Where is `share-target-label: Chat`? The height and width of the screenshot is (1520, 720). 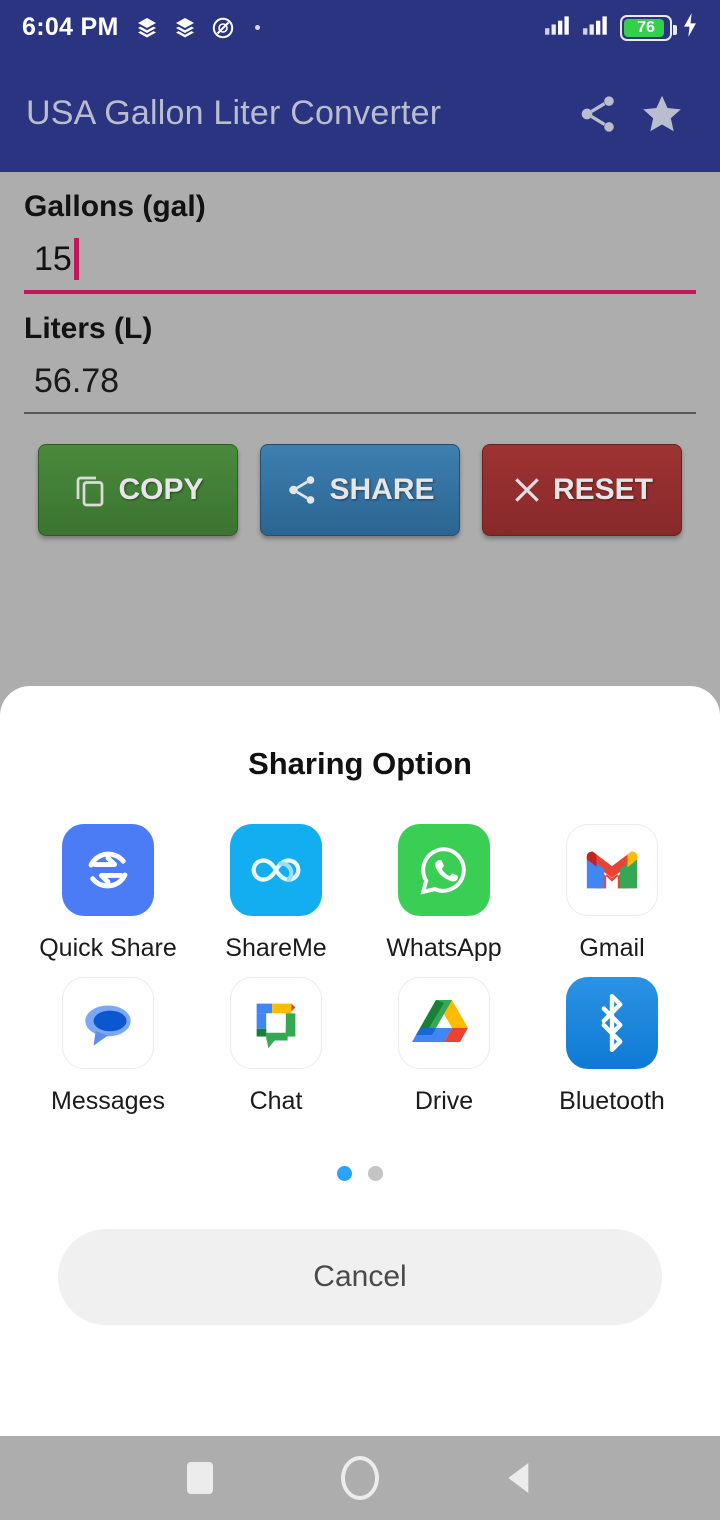
share-target-label: Chat is located at coordinates (276, 1101).